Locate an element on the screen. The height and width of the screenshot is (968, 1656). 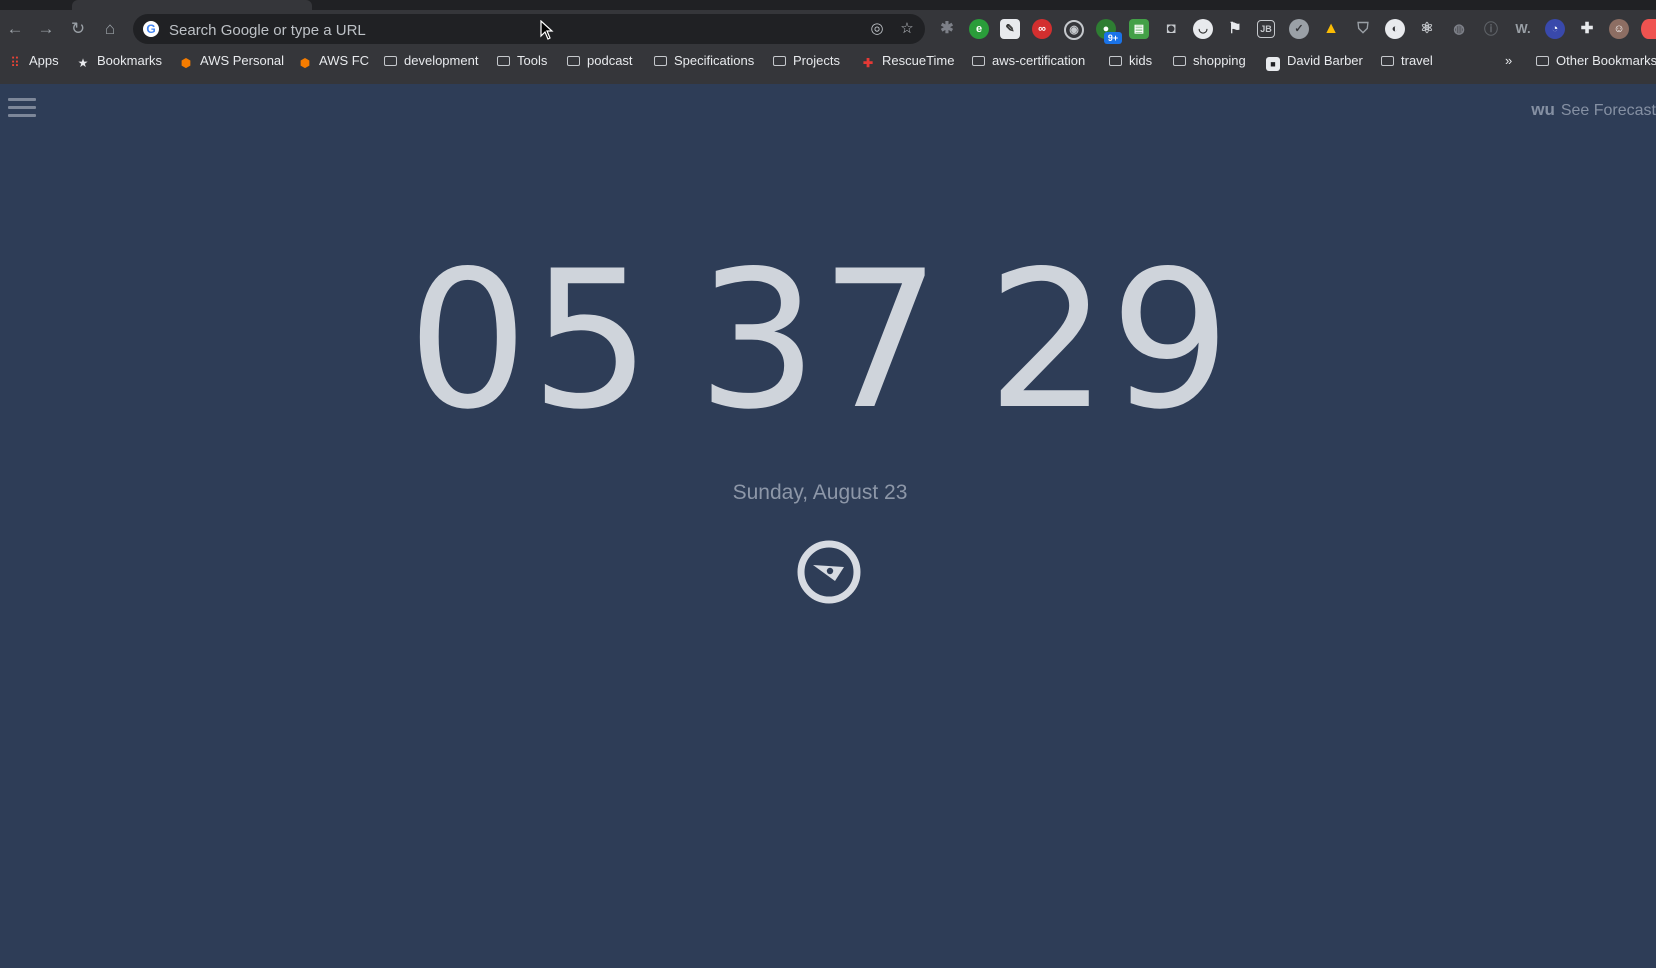
bookmark-folder-specifications: Specifications is located at coordinates (704, 61).